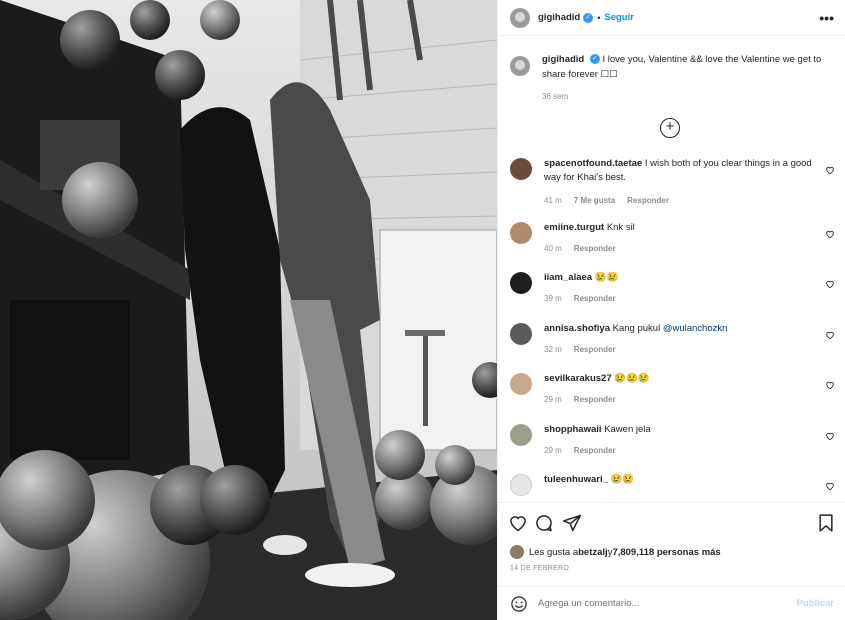  What do you see at coordinates (632, 378) in the screenshot?
I see `comment-text: 😢😢😢` at bounding box center [632, 378].